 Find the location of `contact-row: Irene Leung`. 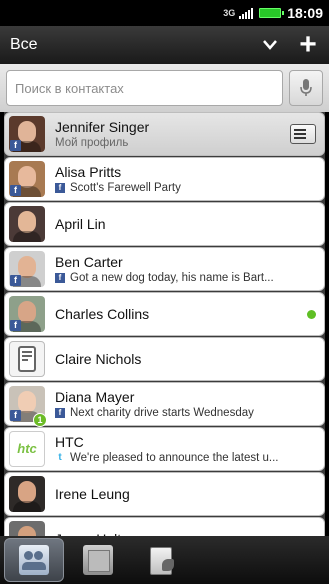

contact-row: Irene Leung is located at coordinates (164, 494).